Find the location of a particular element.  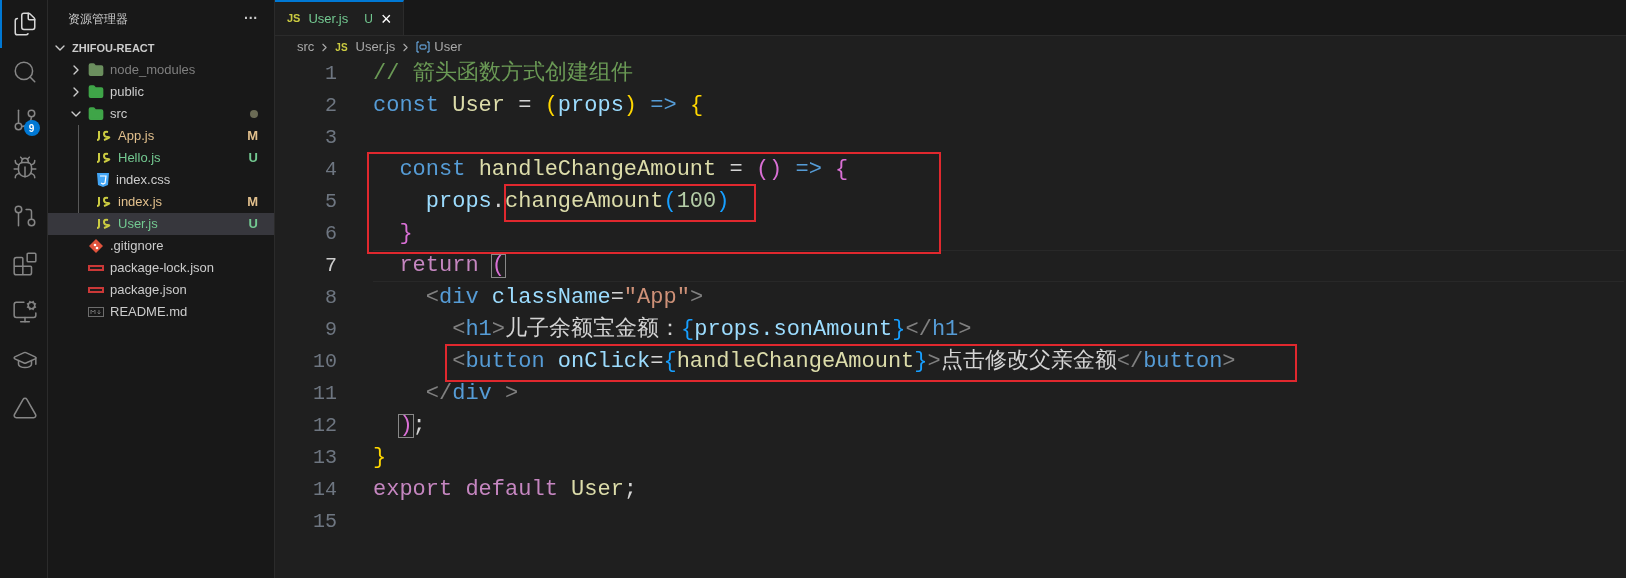

js-file-icon is located at coordinates (104, 158).